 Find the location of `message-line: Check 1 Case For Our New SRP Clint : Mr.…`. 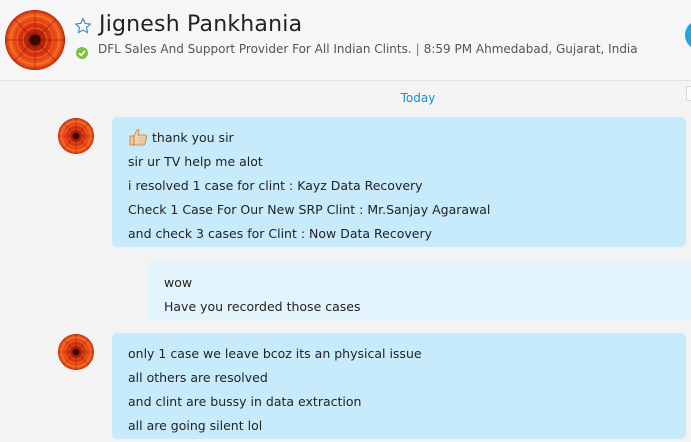

message-line: Check 1 Case For Our New SRP Clint : Mr.… is located at coordinates (309, 209).